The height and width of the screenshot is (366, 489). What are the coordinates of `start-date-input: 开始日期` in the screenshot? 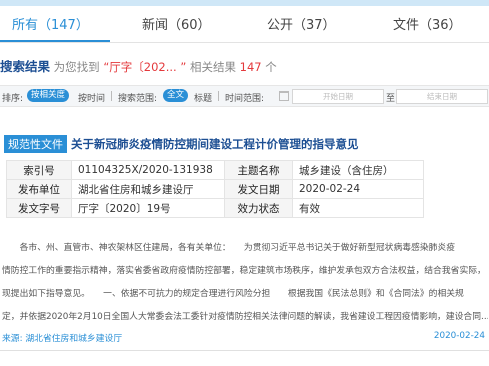 It's located at (338, 96).